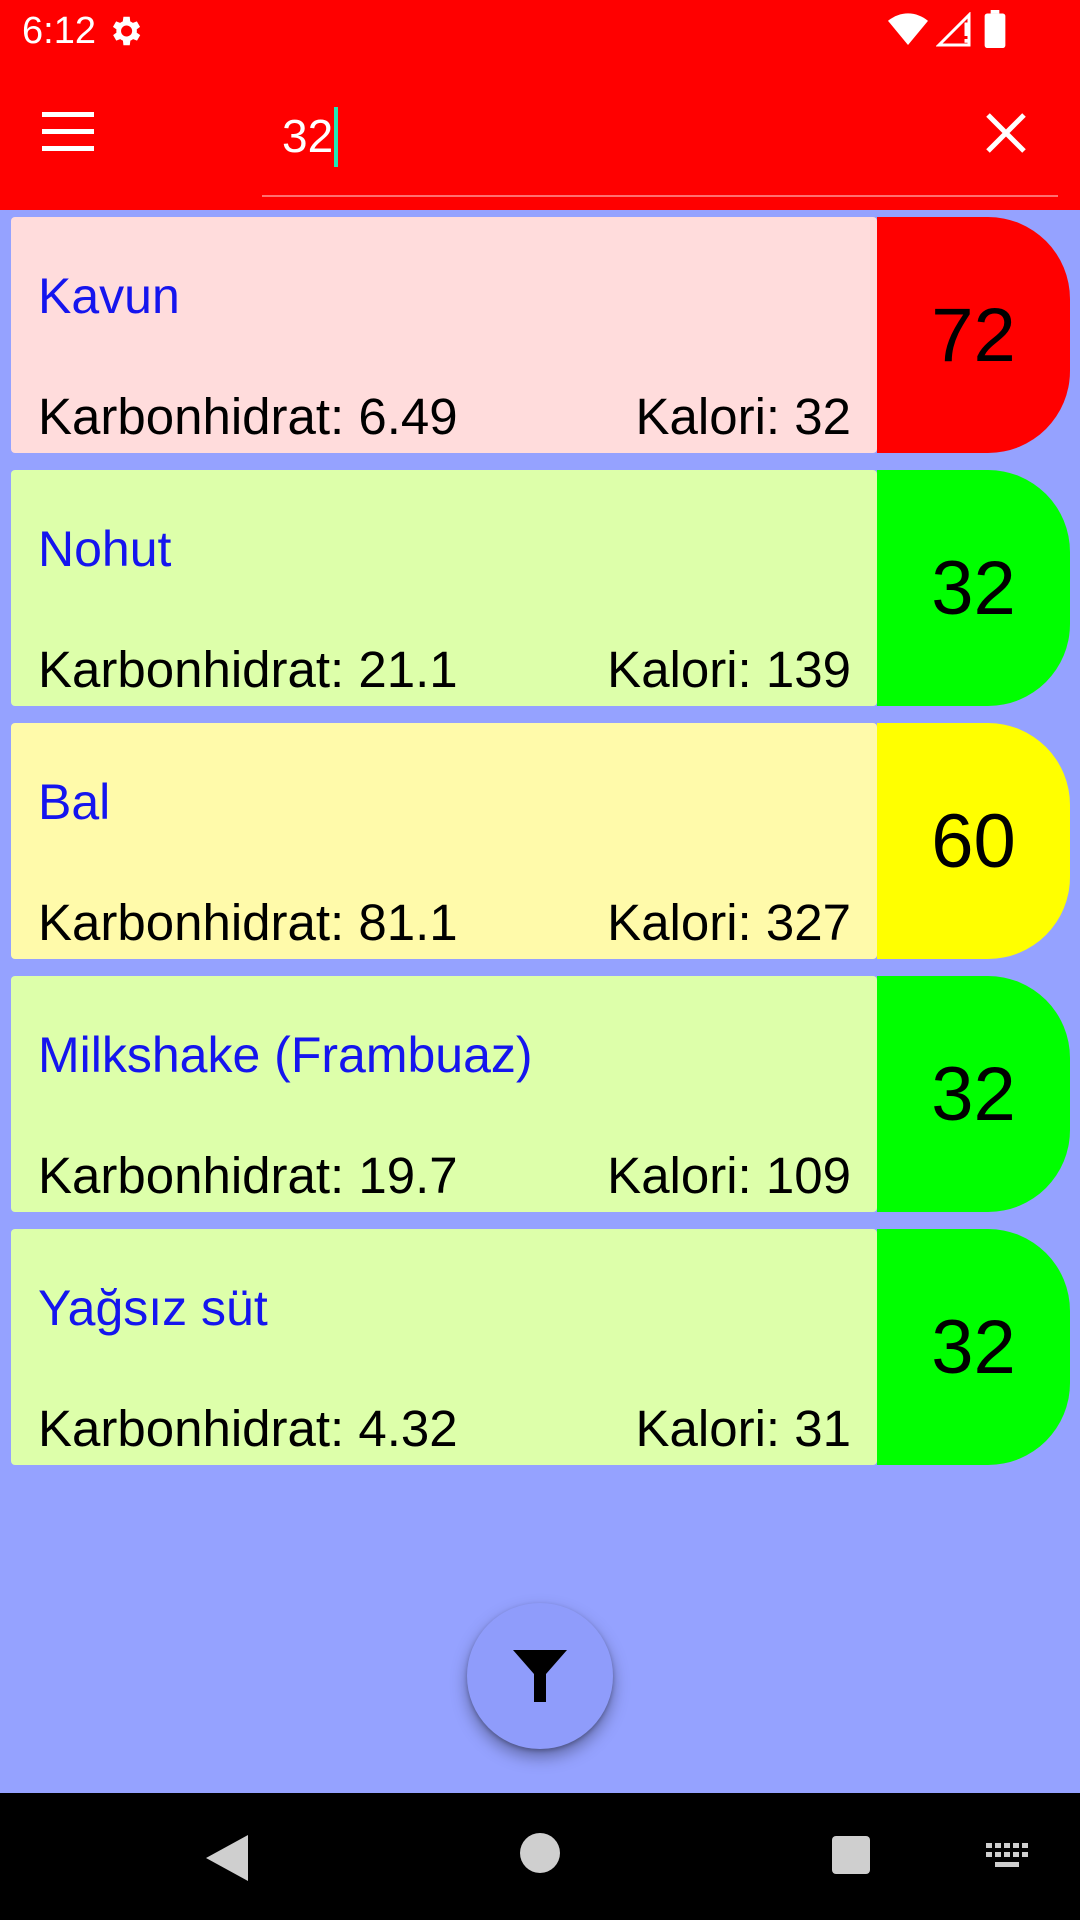  I want to click on carbohydrate-value: Karbonhidrat: 81.1, so click(248, 922).